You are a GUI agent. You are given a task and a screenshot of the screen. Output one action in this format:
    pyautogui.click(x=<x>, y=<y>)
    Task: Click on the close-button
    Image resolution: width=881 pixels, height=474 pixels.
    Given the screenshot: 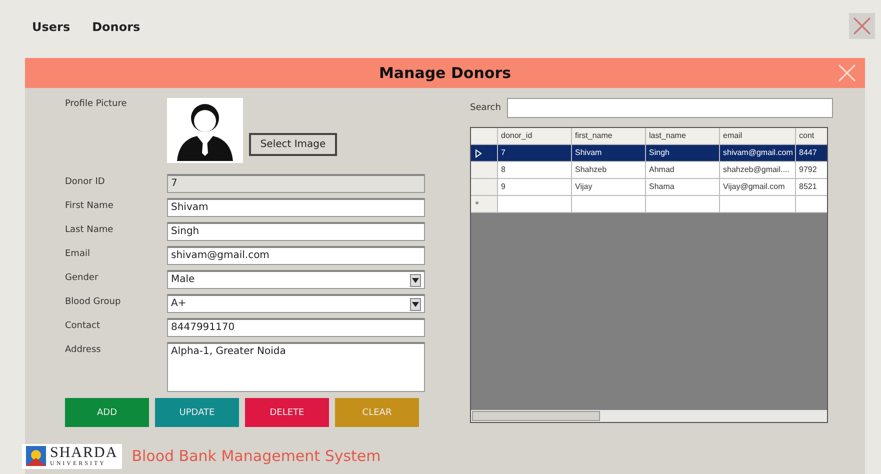 What is the action you would take?
    pyautogui.click(x=862, y=26)
    